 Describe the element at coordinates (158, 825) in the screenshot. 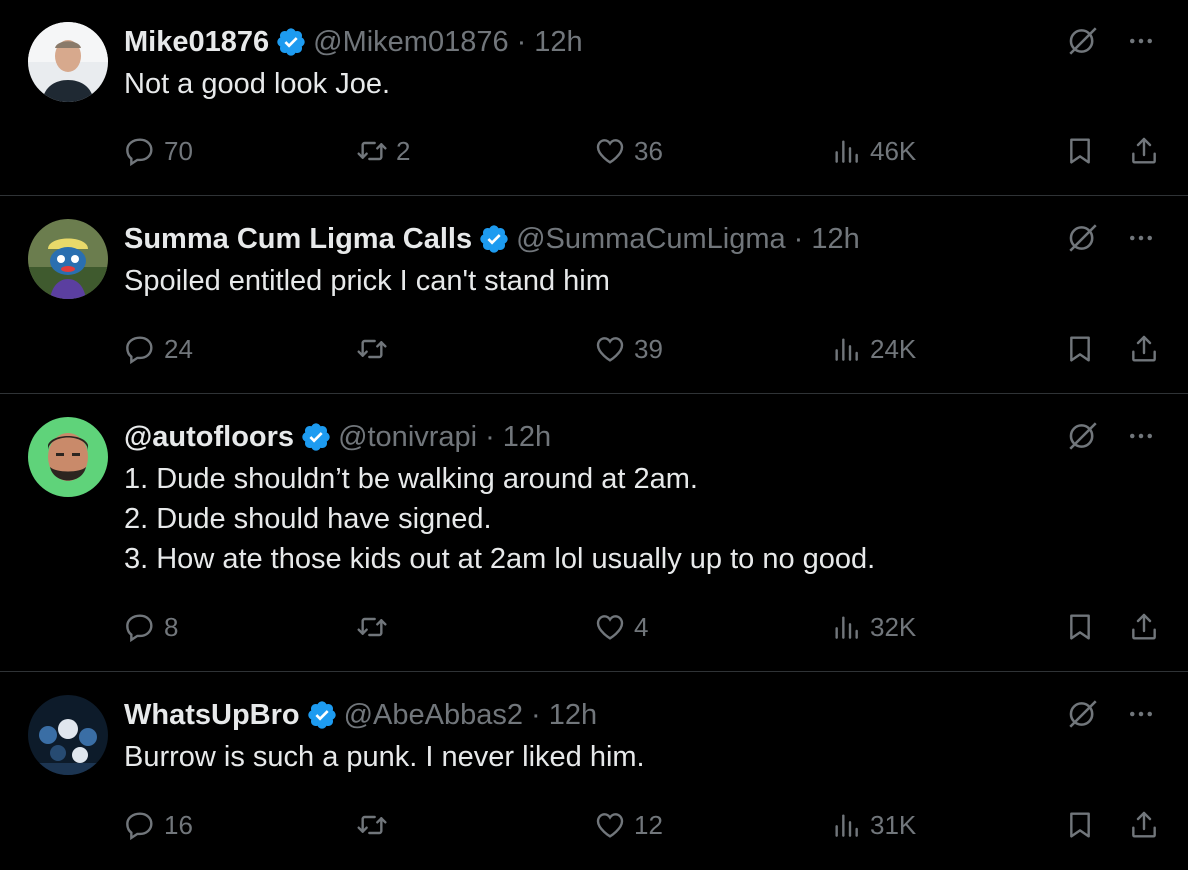

I see `reply-button: 16` at that location.